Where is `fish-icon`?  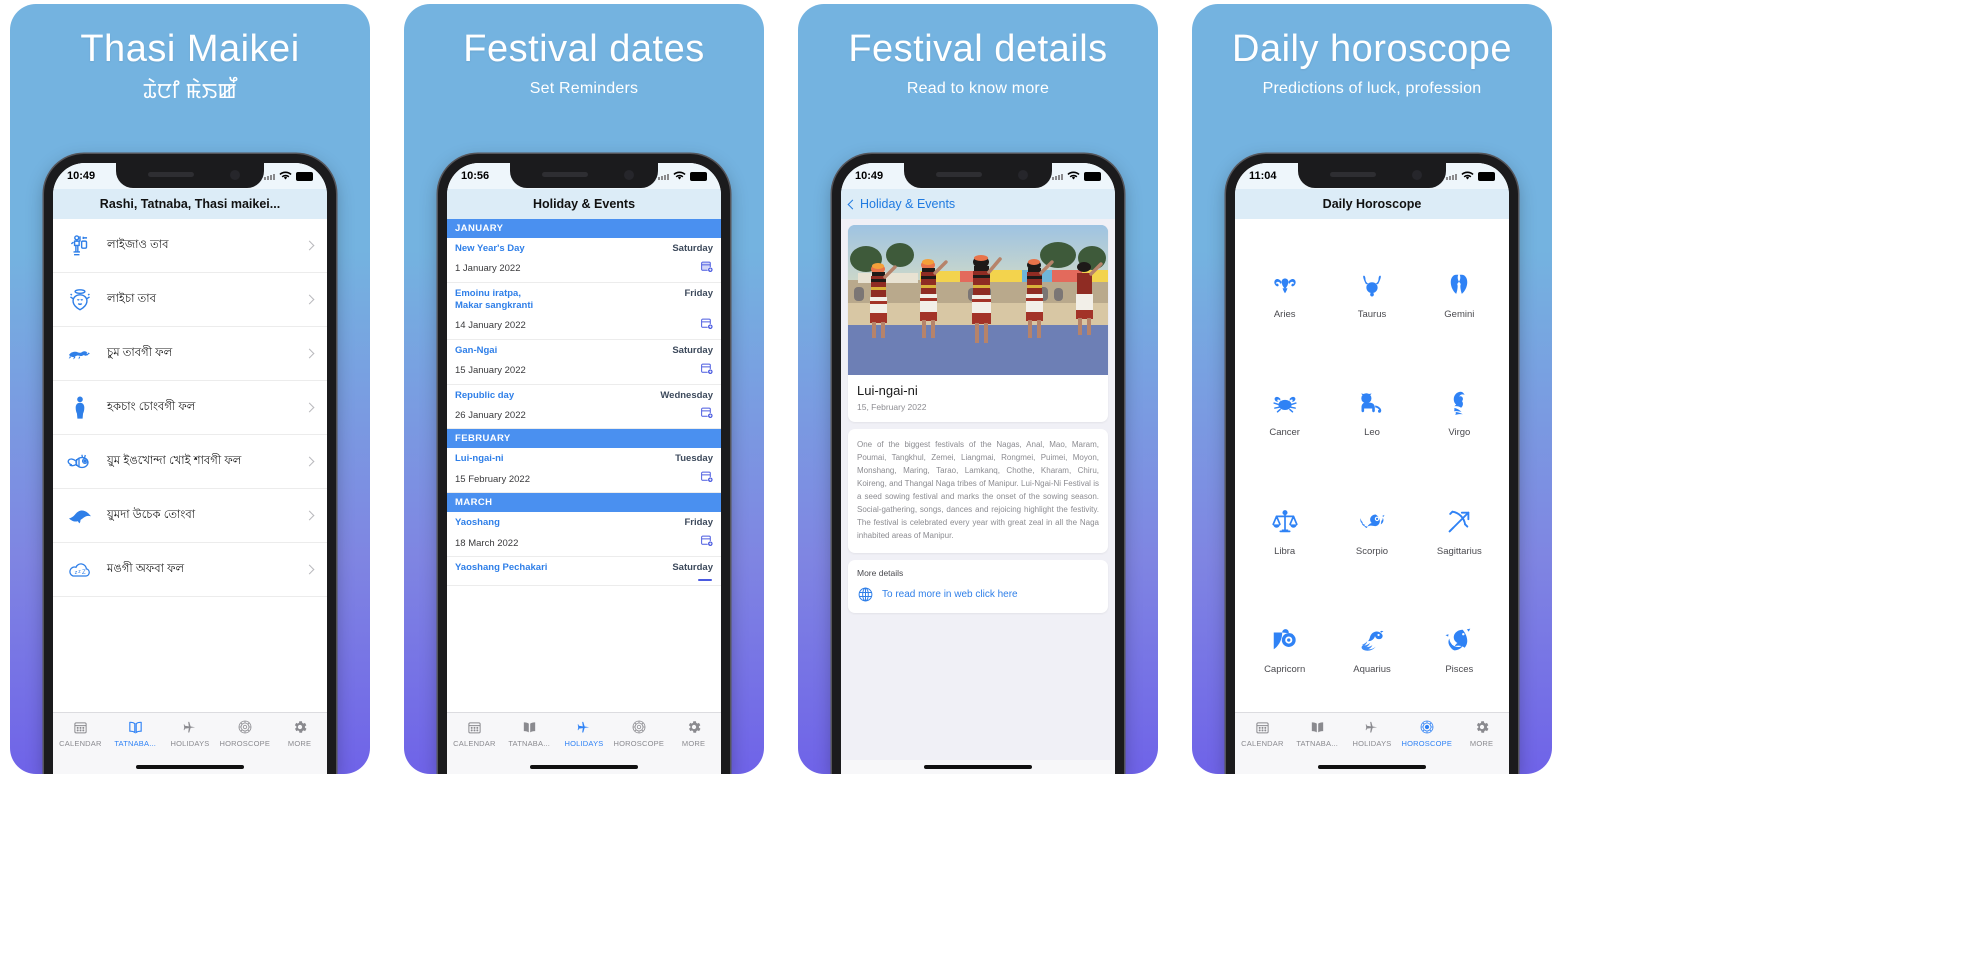
fish-icon is located at coordinates (1459, 640).